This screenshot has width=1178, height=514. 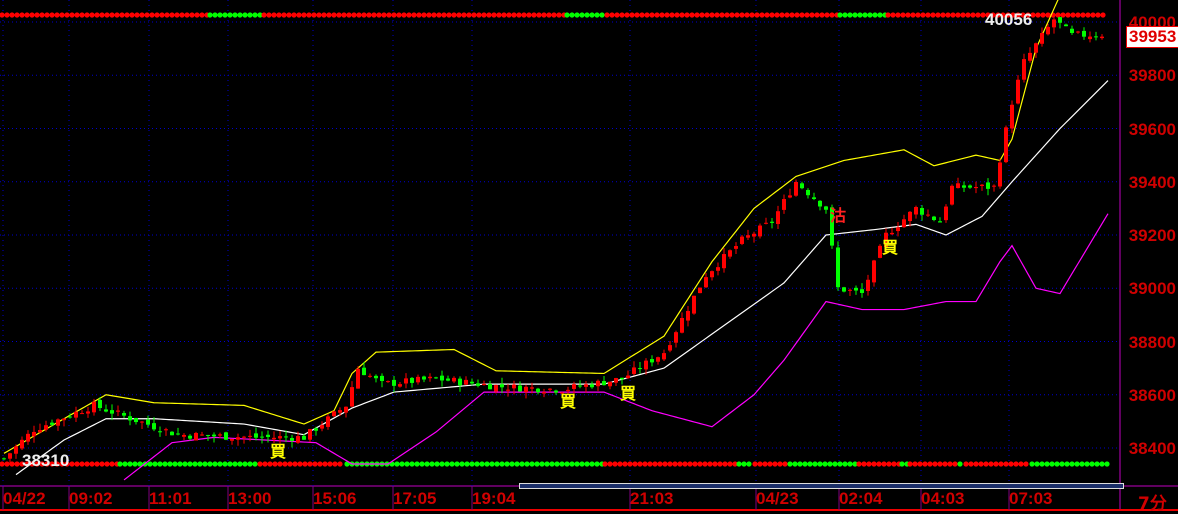 I want to click on time-label: 19:04, so click(x=494, y=498).